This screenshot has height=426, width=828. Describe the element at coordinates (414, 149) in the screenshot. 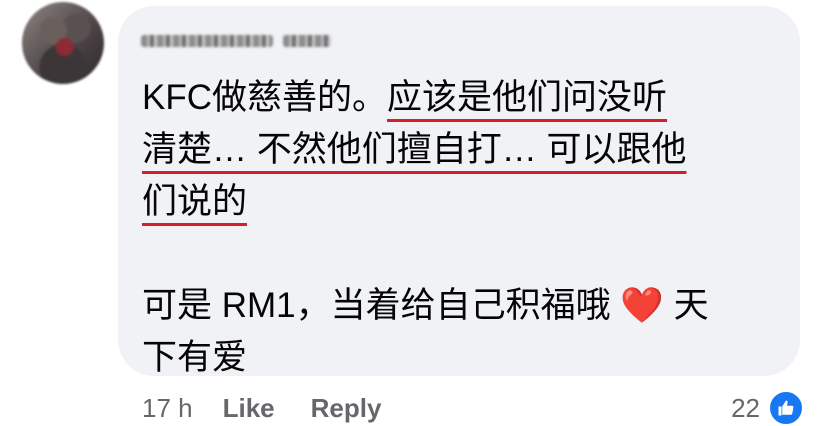

I see `comment-line2-highlight: 清楚… 不然他们擅自打… 可以跟他` at that location.